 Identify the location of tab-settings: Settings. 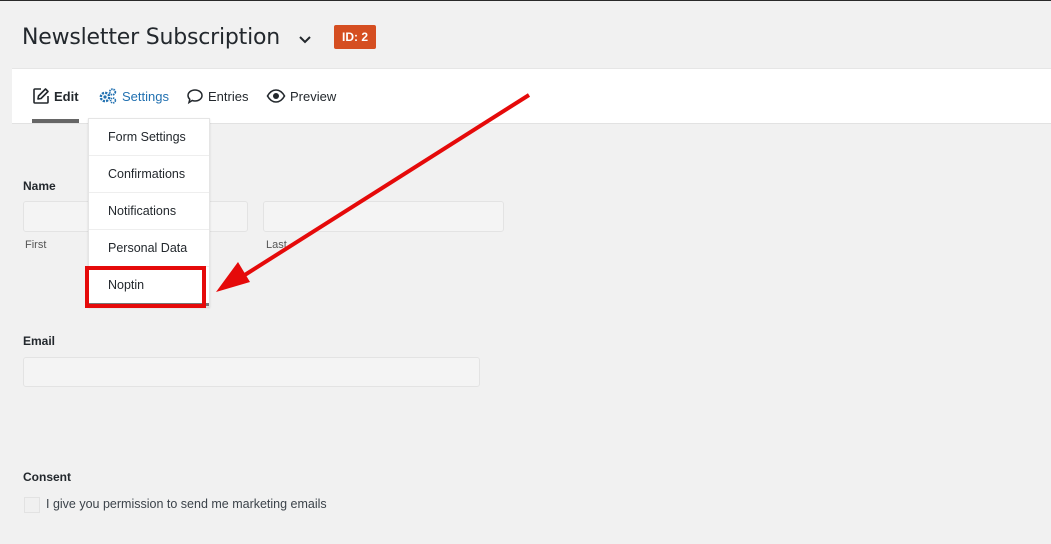
(133, 96).